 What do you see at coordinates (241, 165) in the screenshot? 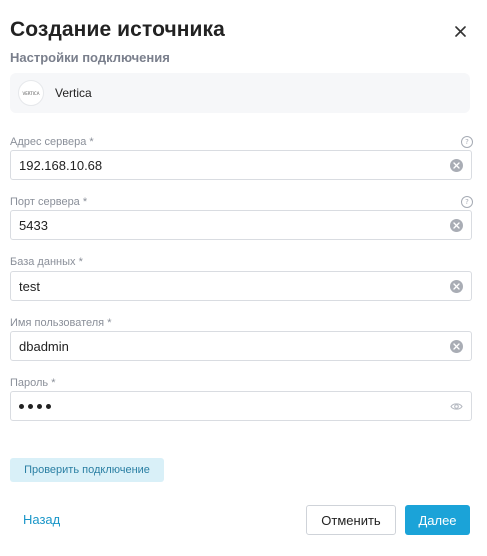
I see `server-address-input: 192.168.10.68` at bounding box center [241, 165].